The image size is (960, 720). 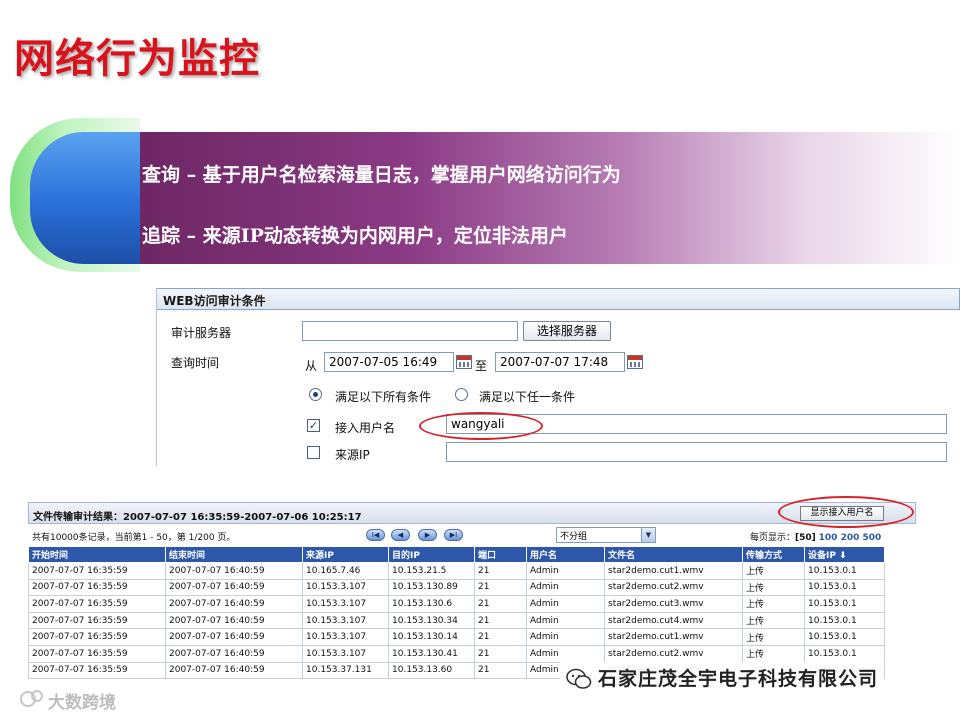 I want to click on source-ip-checkbox, so click(x=313, y=452).